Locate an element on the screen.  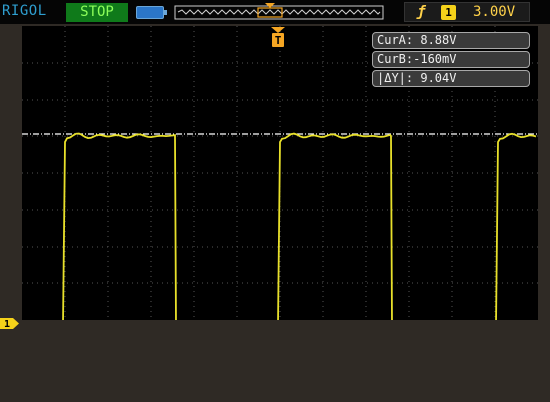
battery-icon is located at coordinates (151, 12).